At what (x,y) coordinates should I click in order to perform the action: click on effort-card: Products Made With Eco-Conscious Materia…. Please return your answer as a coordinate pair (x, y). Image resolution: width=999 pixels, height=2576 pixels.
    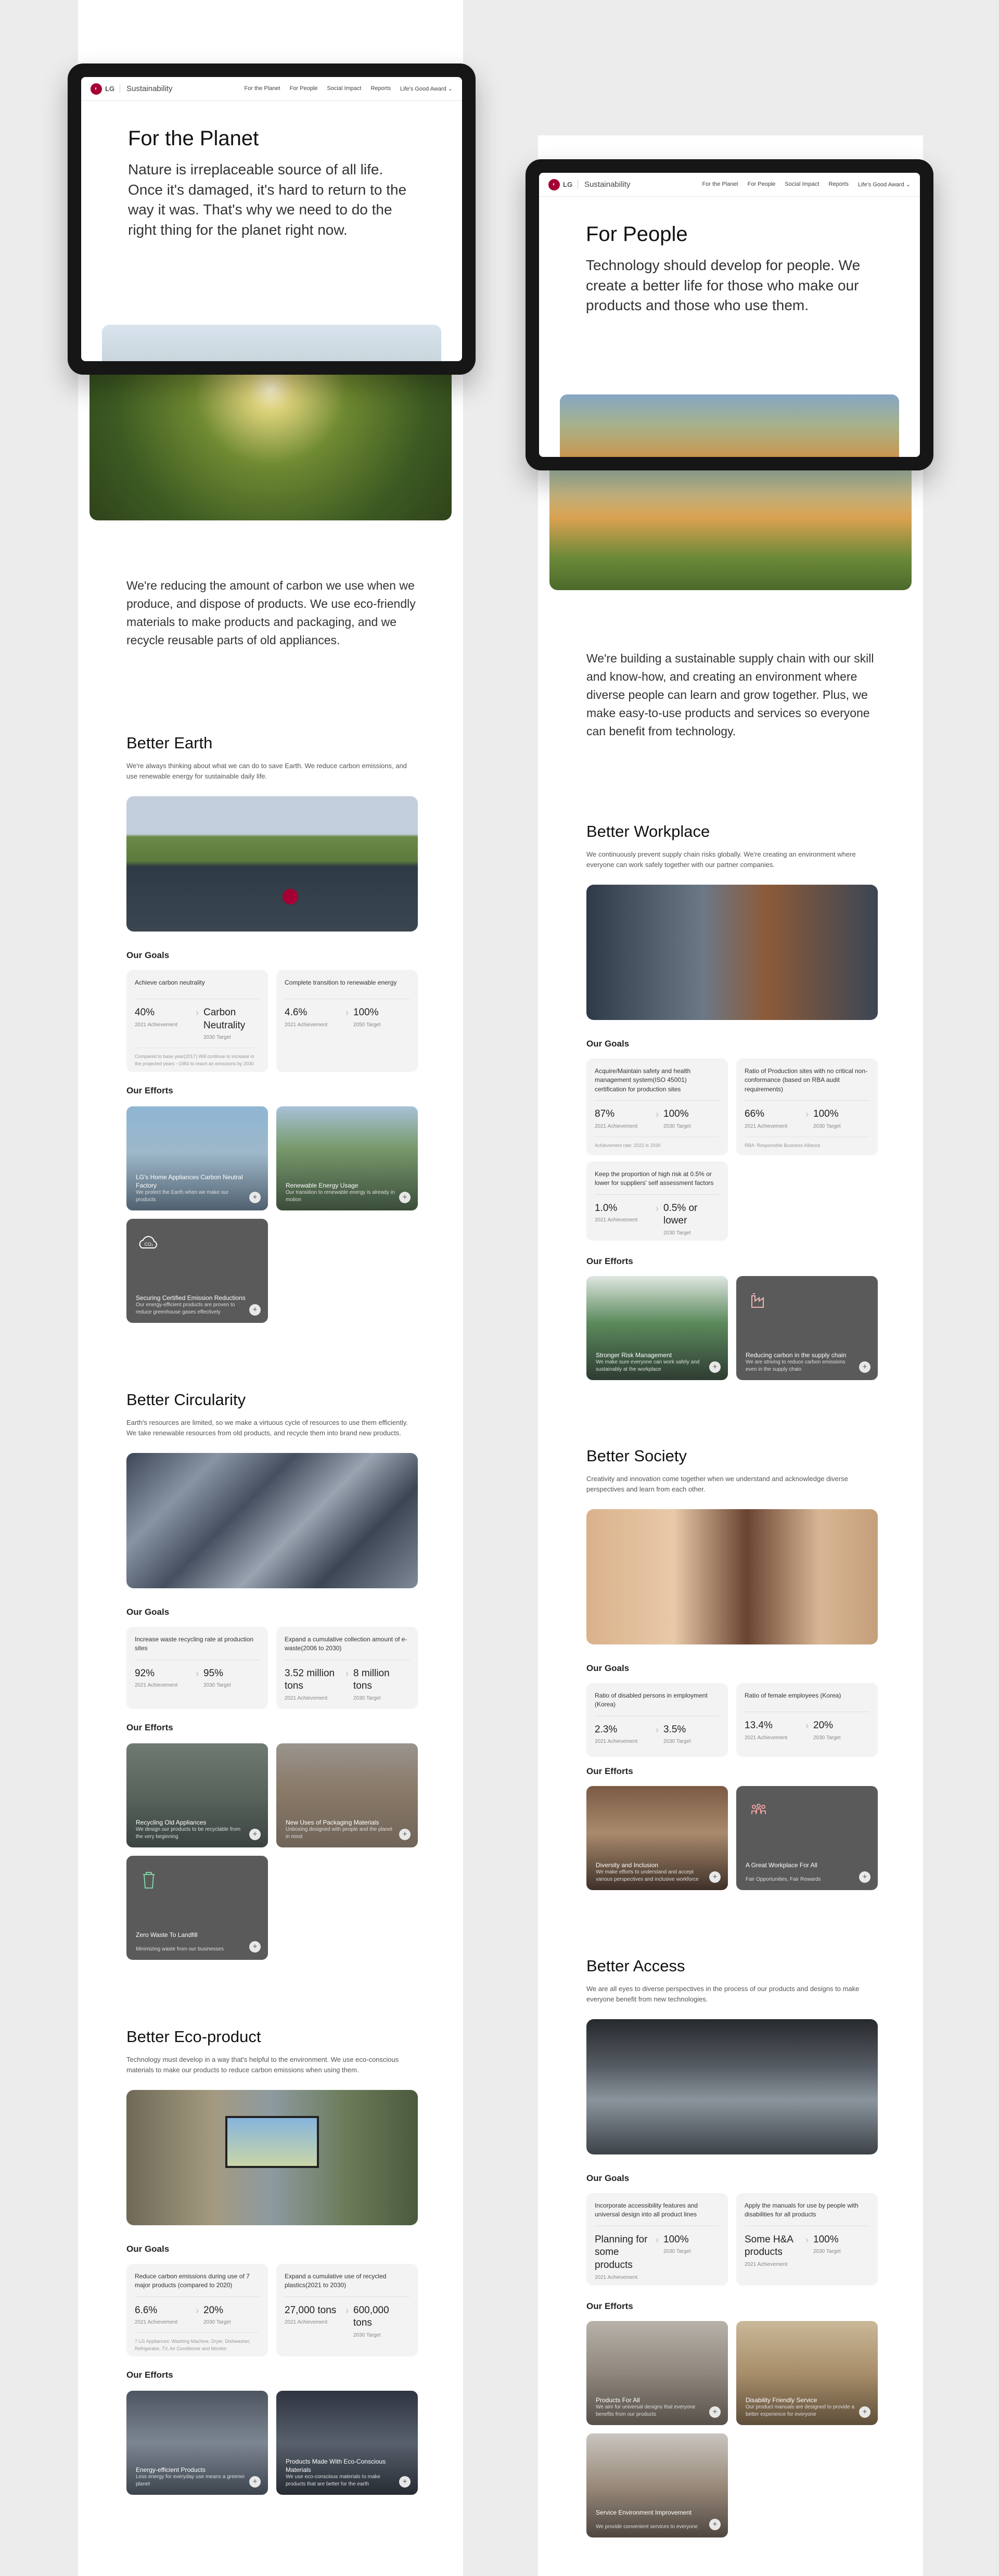
    Looking at the image, I should click on (347, 2443).